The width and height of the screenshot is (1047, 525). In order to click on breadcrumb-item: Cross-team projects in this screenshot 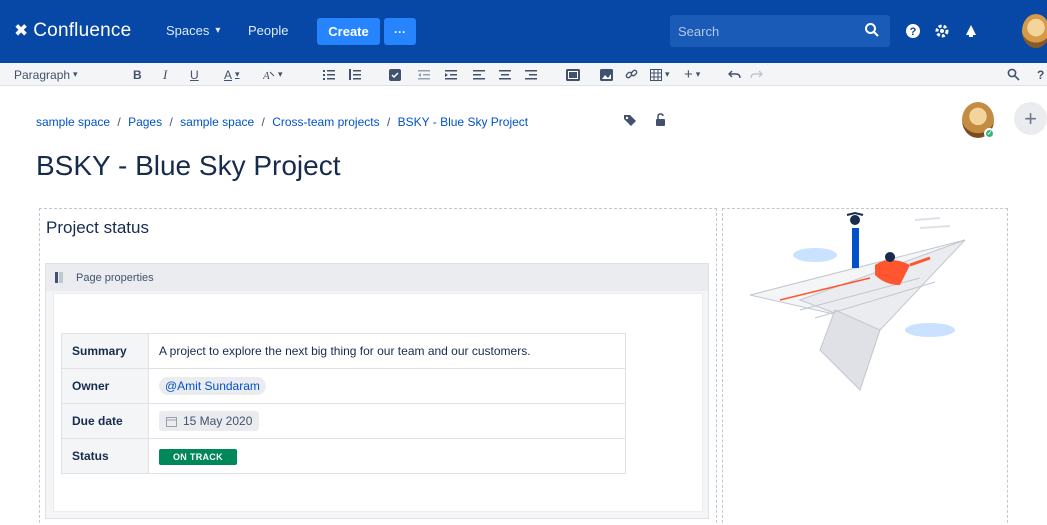, I will do `click(325, 122)`.